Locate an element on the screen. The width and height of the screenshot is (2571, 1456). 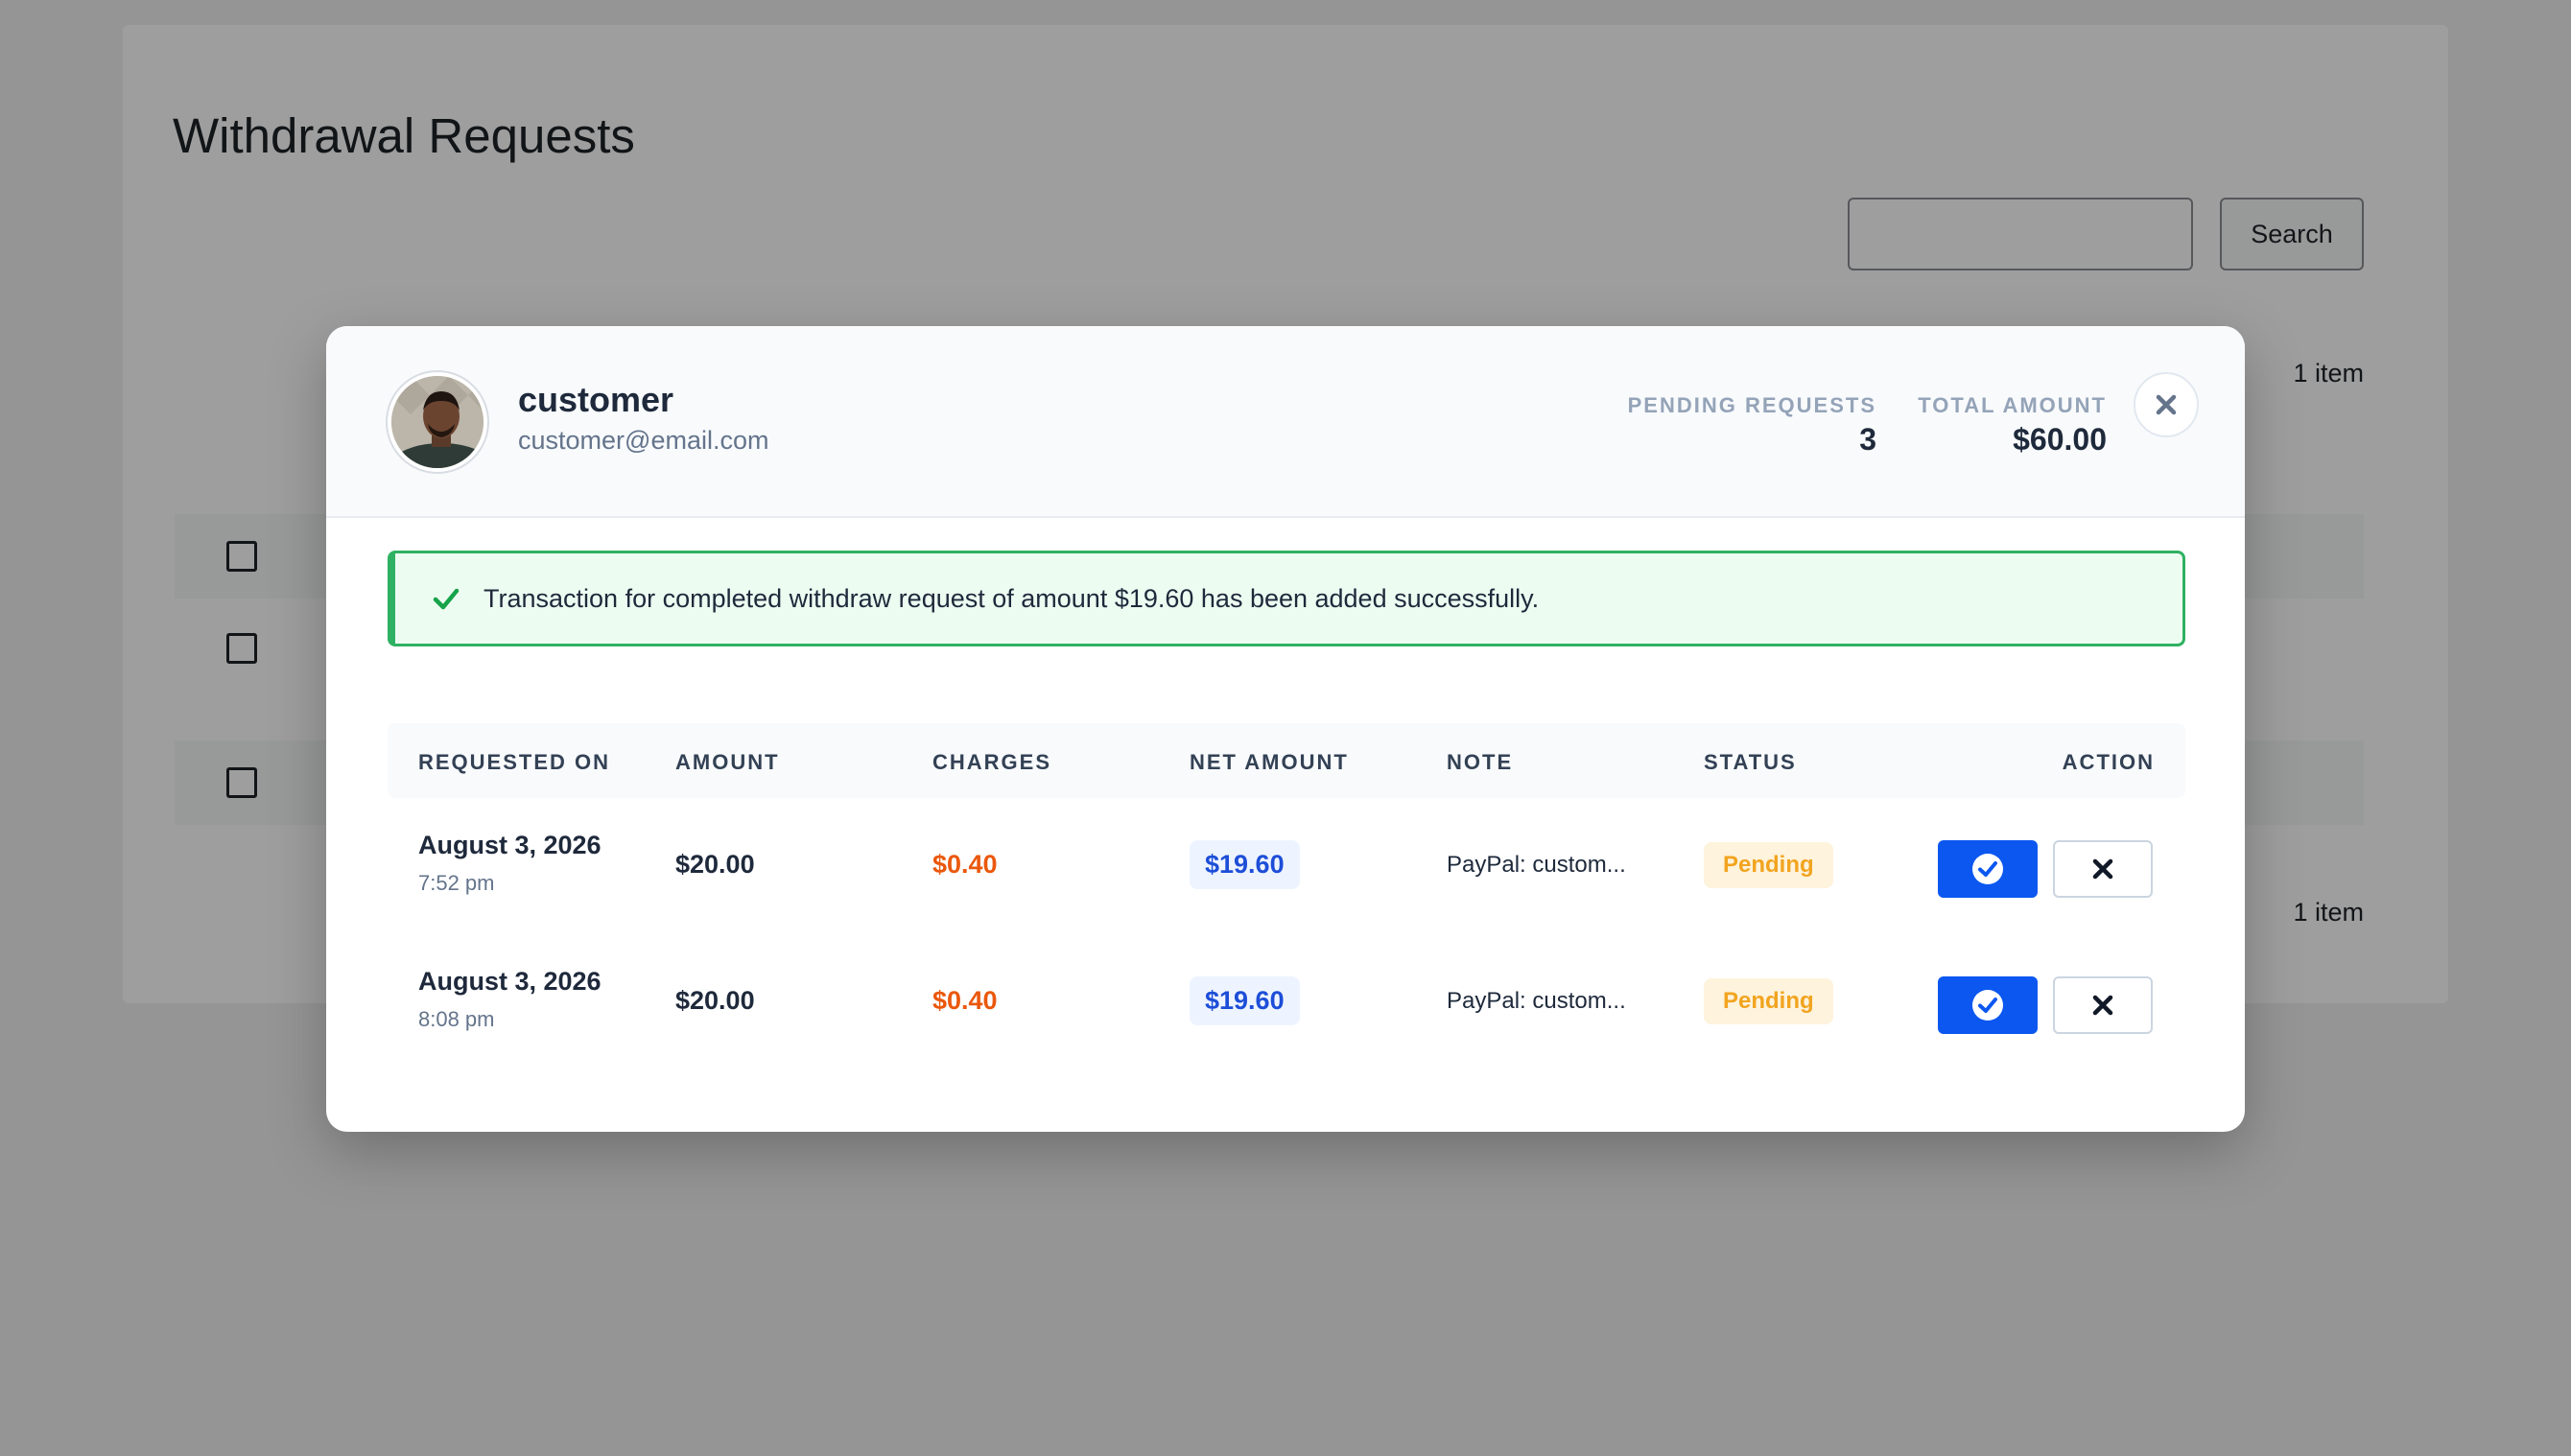
pending-requests-value: 3 is located at coordinates (1867, 440).